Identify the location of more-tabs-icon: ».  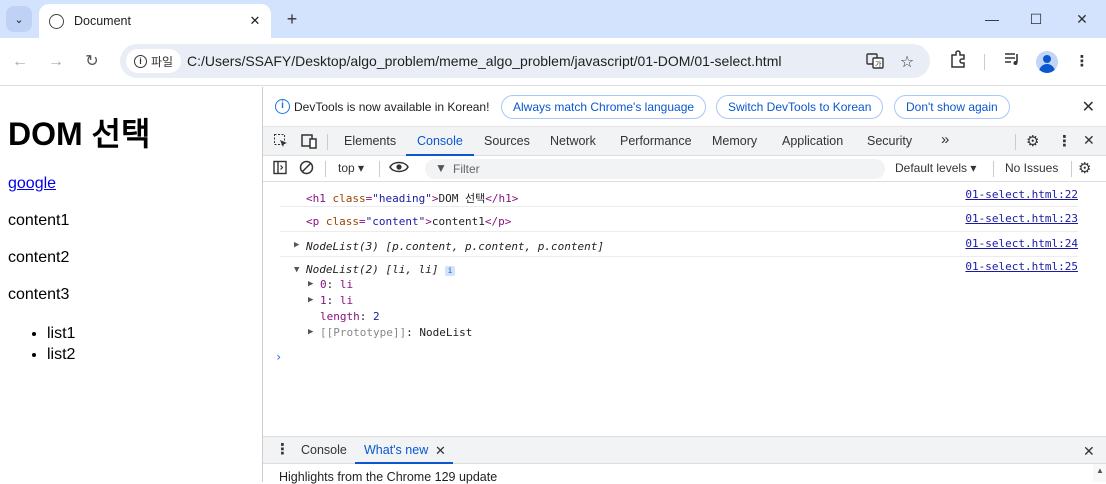
(945, 139).